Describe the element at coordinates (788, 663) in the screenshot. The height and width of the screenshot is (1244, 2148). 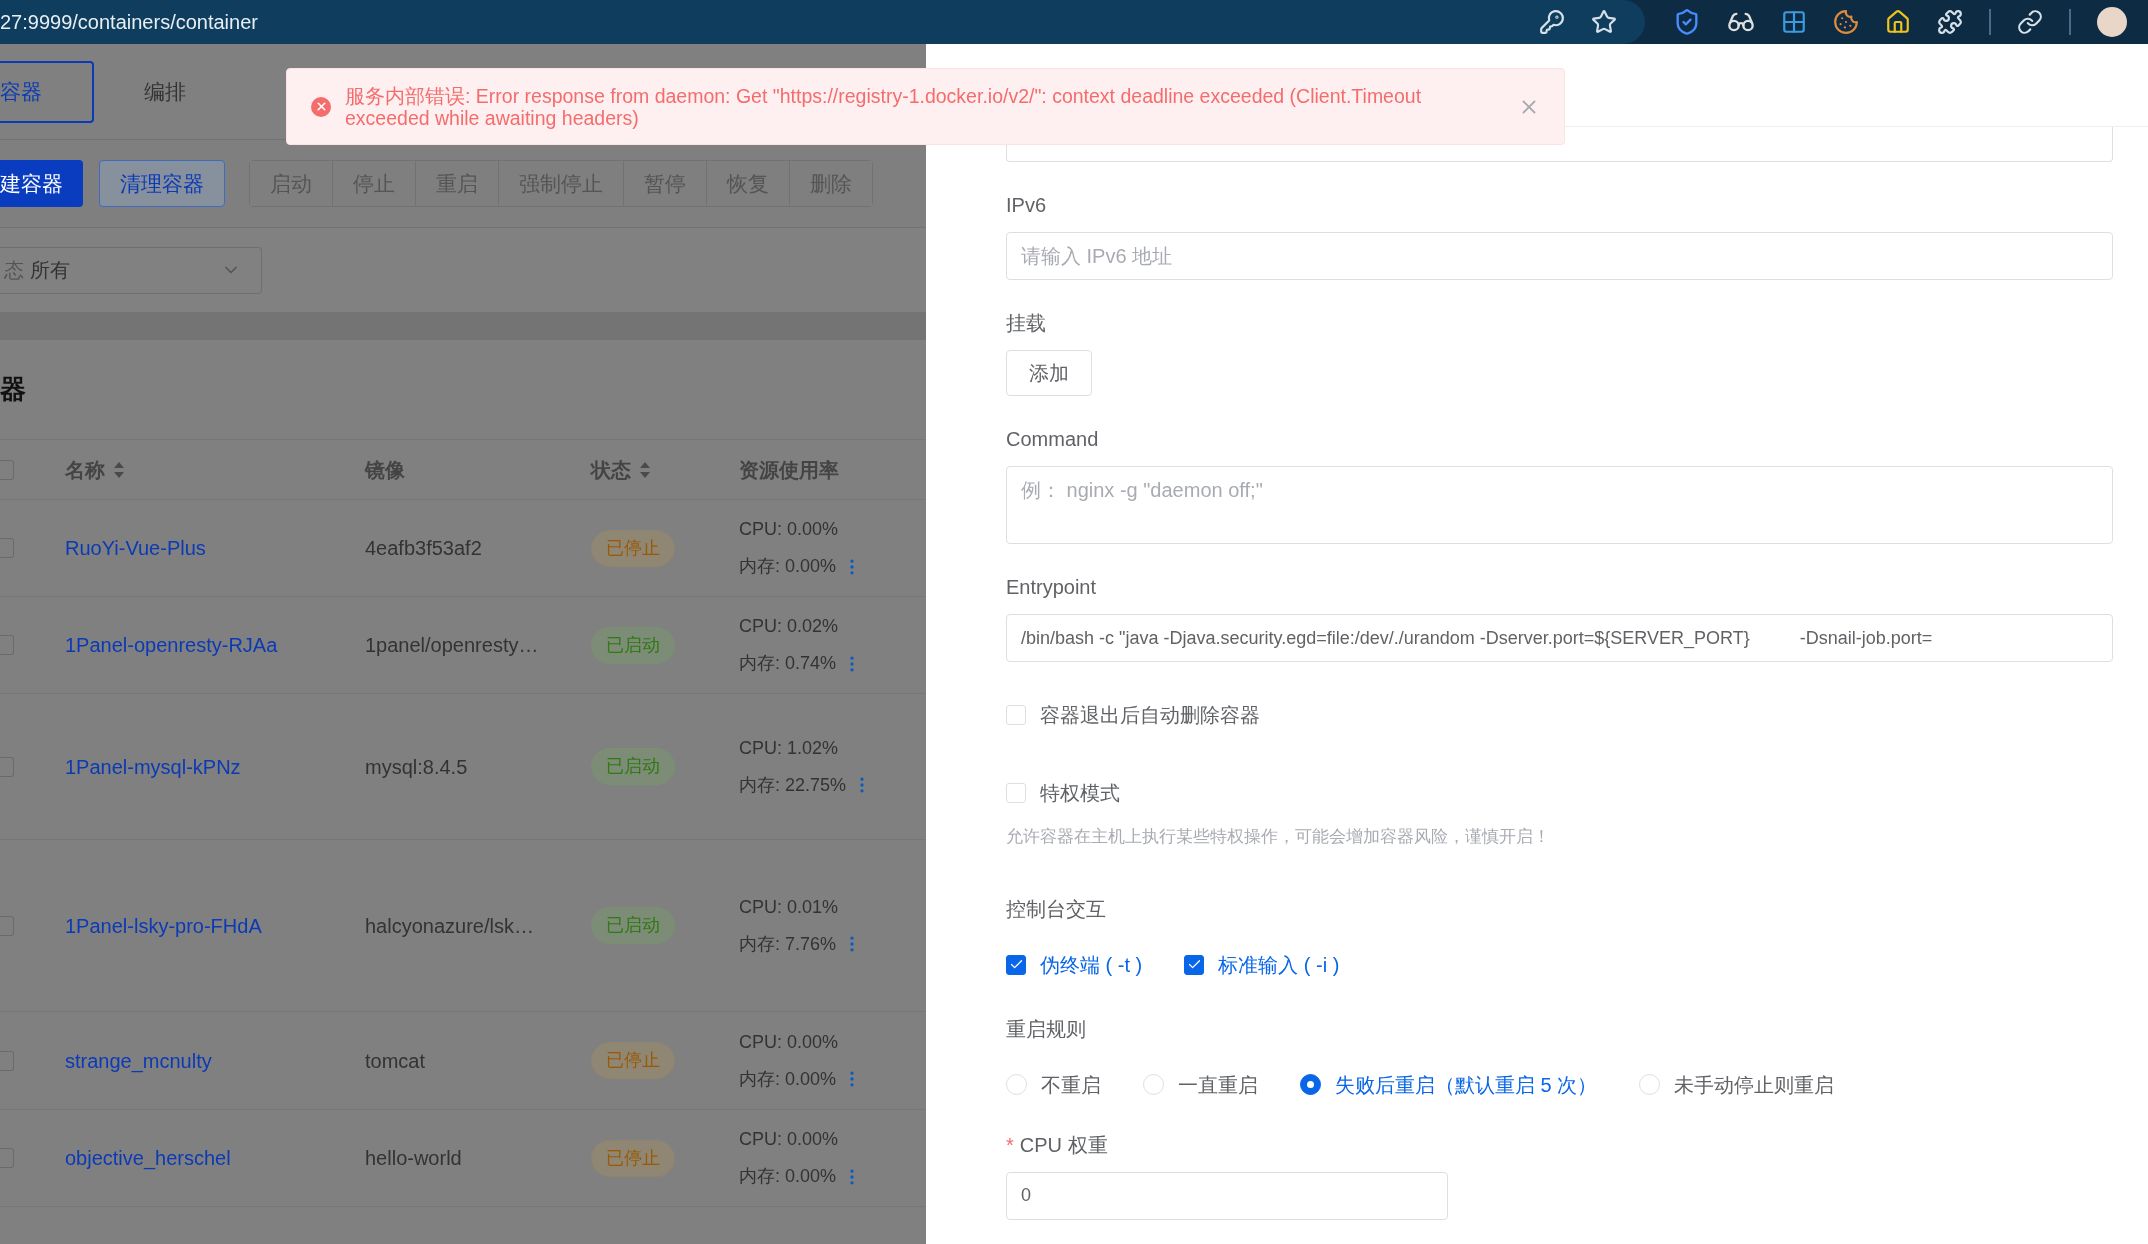
I see `memory-usage: 内存: 0.74%` at that location.